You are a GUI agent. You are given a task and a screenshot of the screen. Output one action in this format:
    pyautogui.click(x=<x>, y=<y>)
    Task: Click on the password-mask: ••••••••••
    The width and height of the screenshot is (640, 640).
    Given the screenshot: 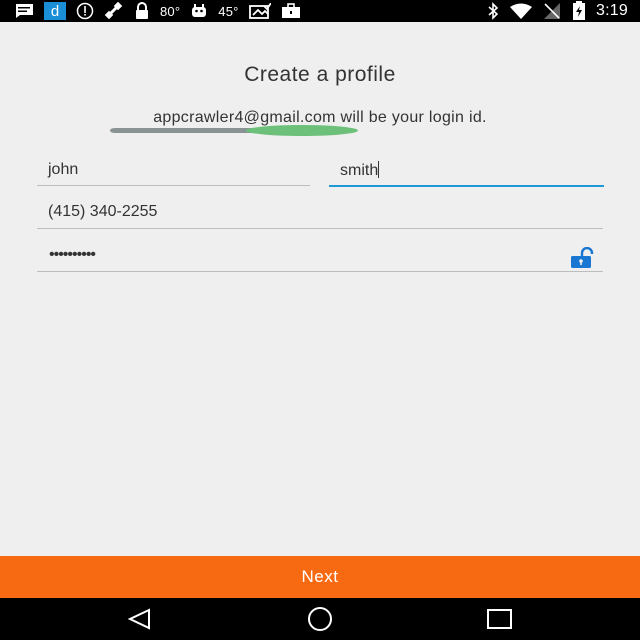 What is the action you would take?
    pyautogui.click(x=72, y=254)
    